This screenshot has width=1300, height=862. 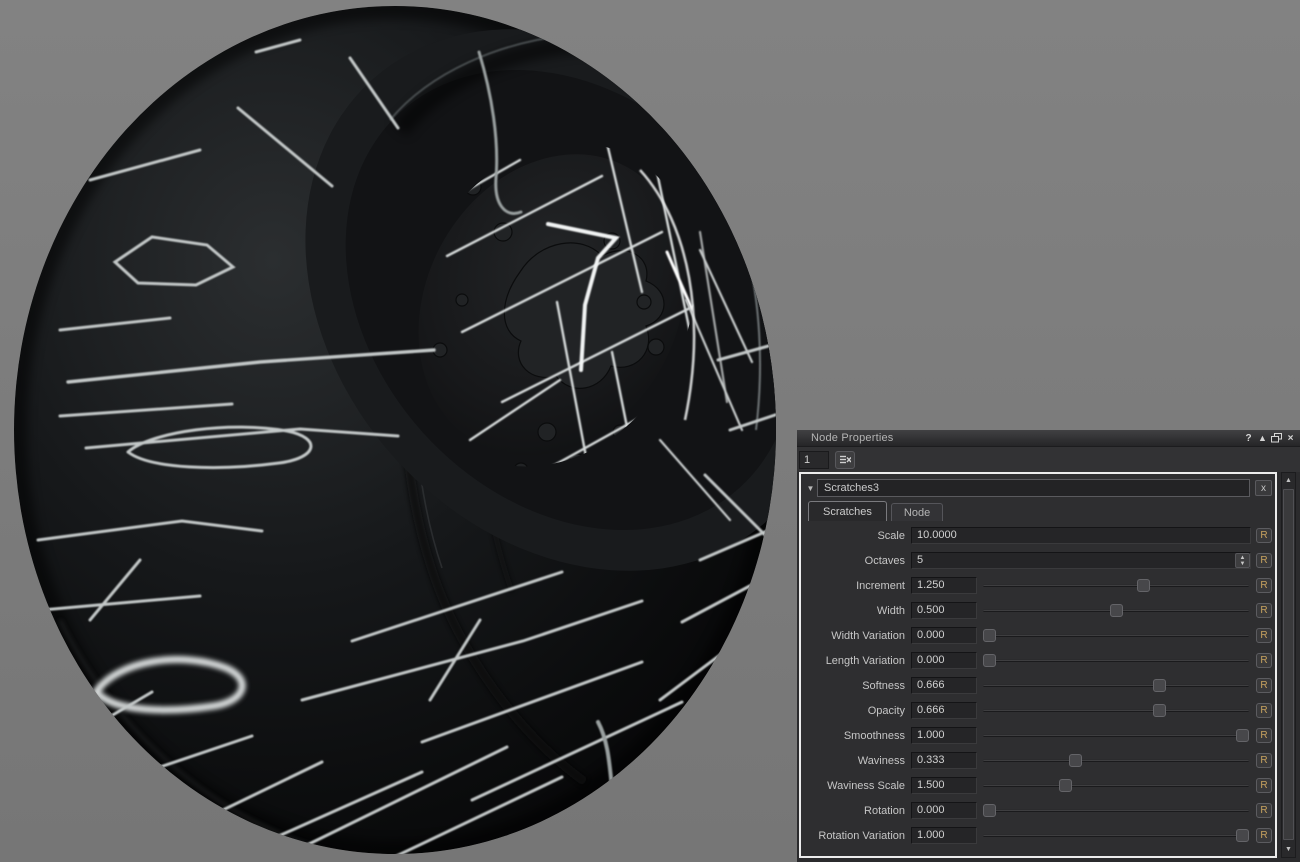 I want to click on param-label: Rotation, so click(x=884, y=810).